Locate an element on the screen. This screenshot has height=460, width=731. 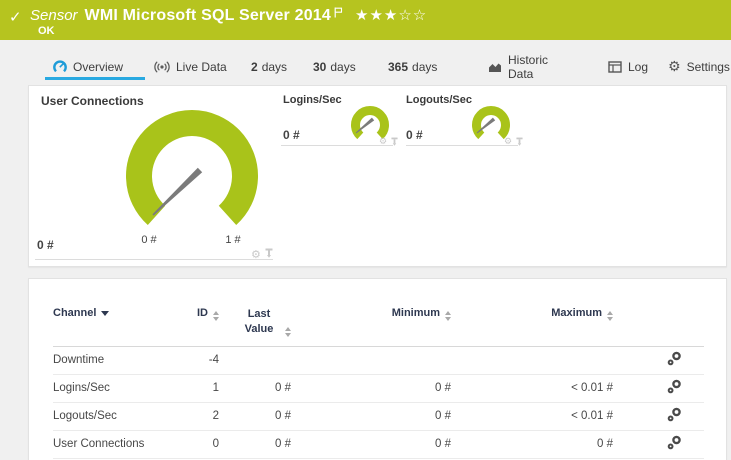
user-connections-value: 0 # is located at coordinates (45, 245).